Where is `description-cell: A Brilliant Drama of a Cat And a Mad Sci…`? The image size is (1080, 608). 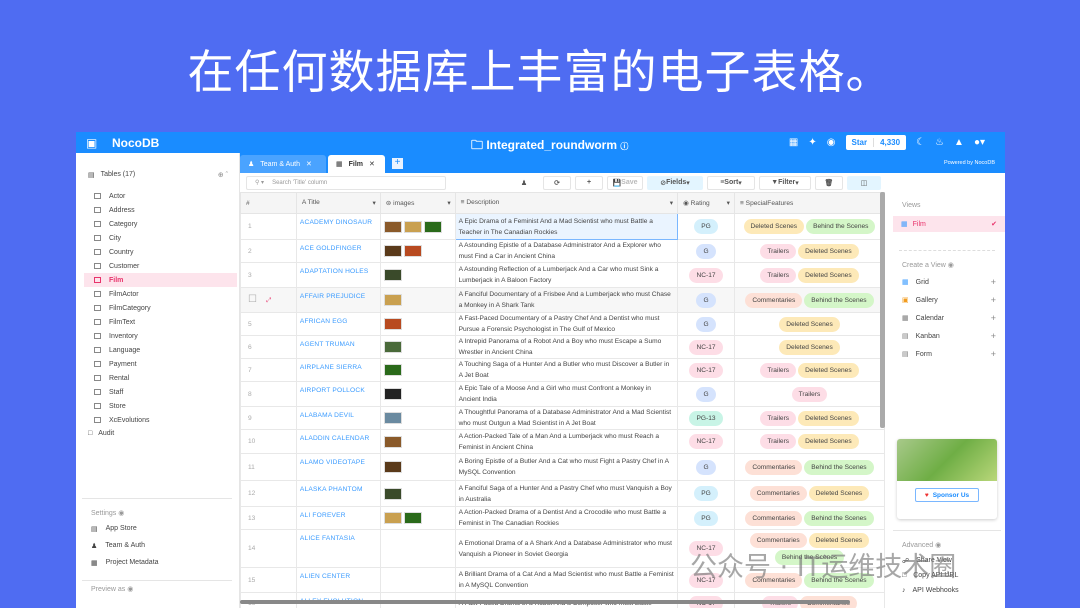 description-cell: A Brilliant Drama of a Cat And a Mad Sci… is located at coordinates (566, 580).